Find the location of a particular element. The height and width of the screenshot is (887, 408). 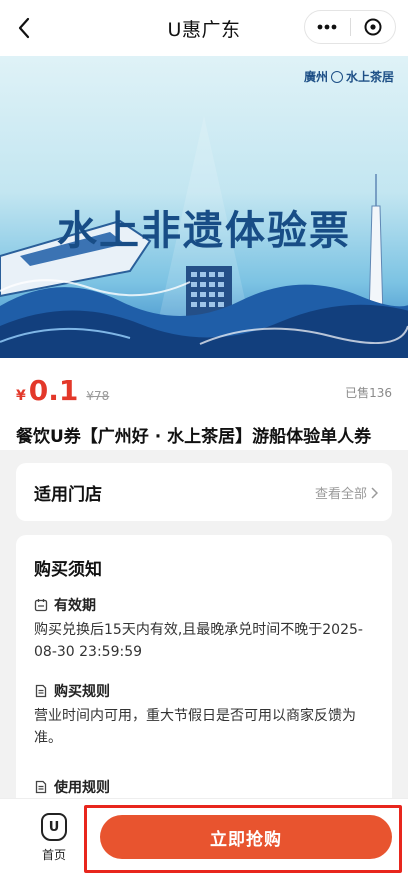

brand-logo-text: 廣州 is located at coordinates (315, 77).